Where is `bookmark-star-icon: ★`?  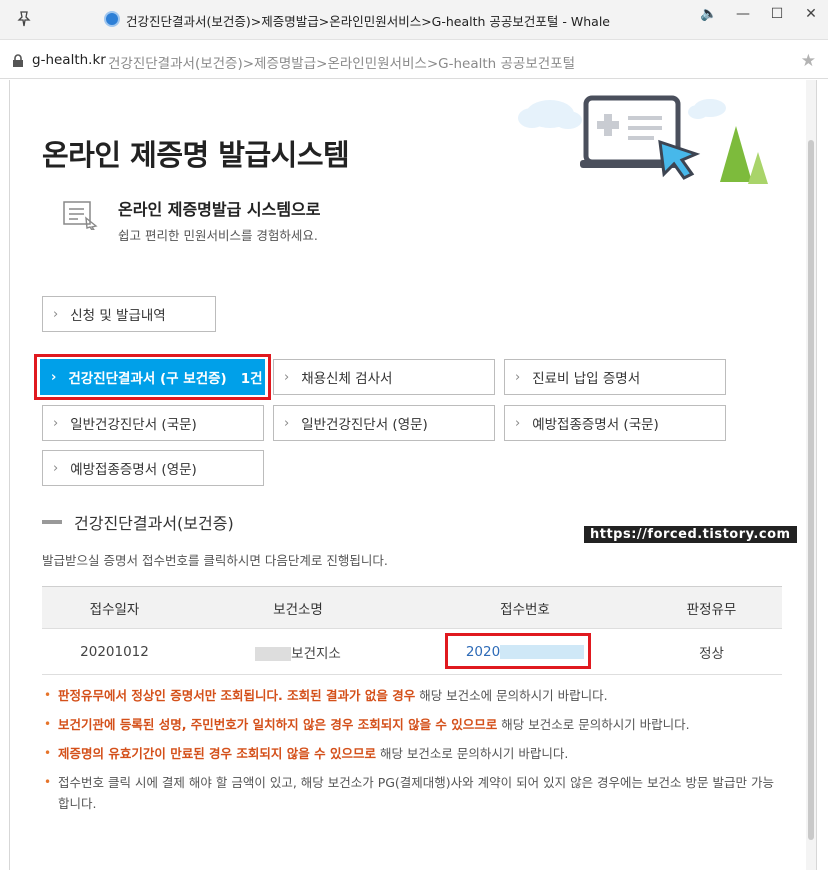 bookmark-star-icon: ★ is located at coordinates (808, 61).